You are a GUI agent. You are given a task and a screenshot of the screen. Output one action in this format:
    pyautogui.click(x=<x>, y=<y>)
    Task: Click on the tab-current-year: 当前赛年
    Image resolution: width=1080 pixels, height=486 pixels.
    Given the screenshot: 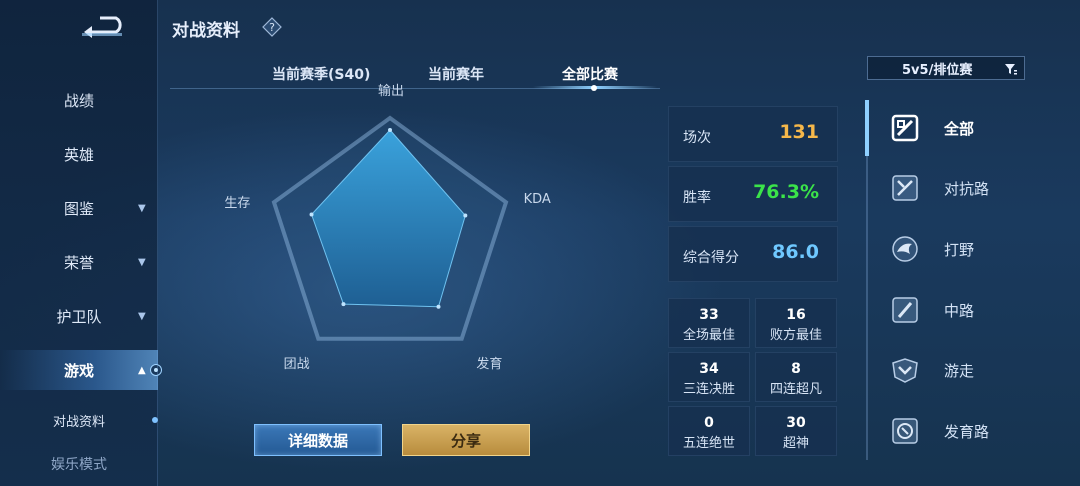 What is the action you would take?
    pyautogui.click(x=456, y=74)
    